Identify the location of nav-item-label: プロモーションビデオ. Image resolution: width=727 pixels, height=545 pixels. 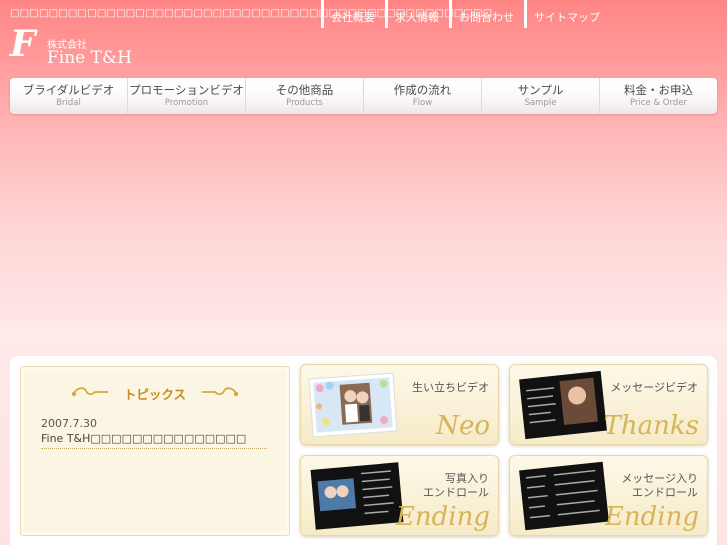
(186, 90).